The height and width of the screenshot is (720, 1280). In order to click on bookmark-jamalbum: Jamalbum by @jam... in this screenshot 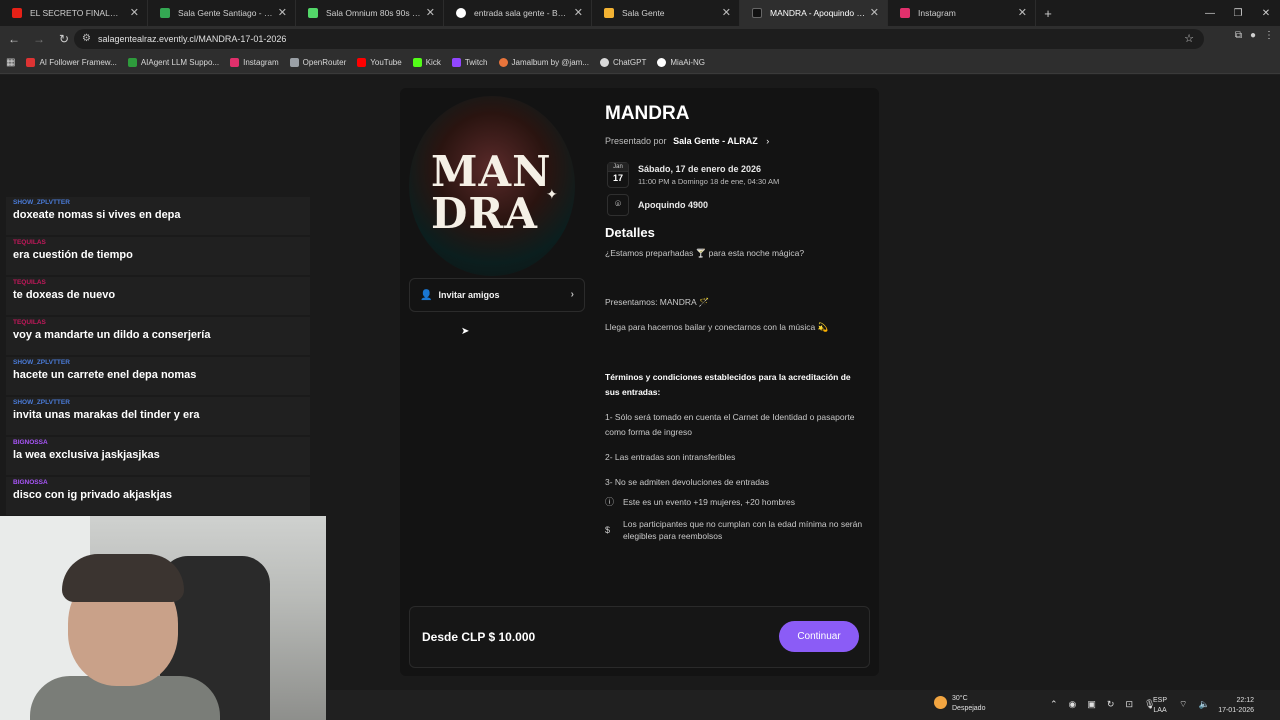, I will do `click(543, 62)`.